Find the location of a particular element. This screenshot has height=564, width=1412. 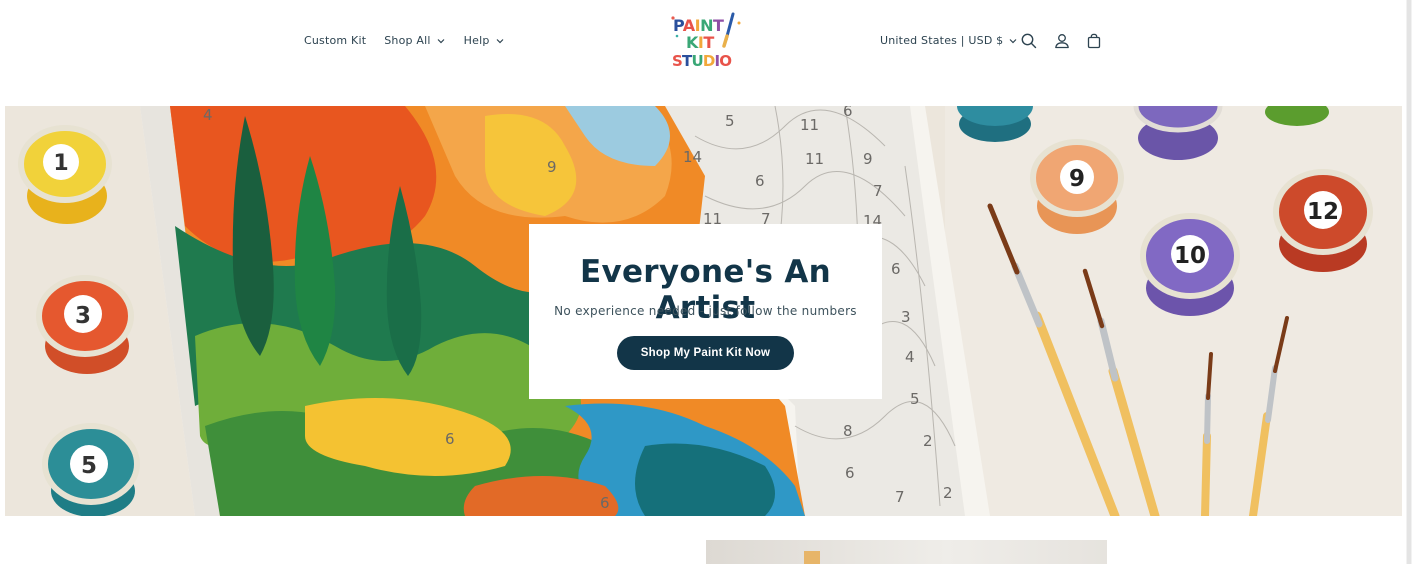

svg-text: STUDIO is located at coordinates (701, 61).